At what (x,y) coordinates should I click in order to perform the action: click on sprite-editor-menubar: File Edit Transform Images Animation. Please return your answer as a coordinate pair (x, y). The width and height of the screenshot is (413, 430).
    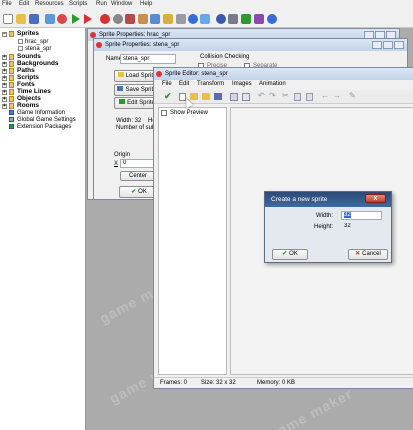
    Looking at the image, I should click on (283, 85).